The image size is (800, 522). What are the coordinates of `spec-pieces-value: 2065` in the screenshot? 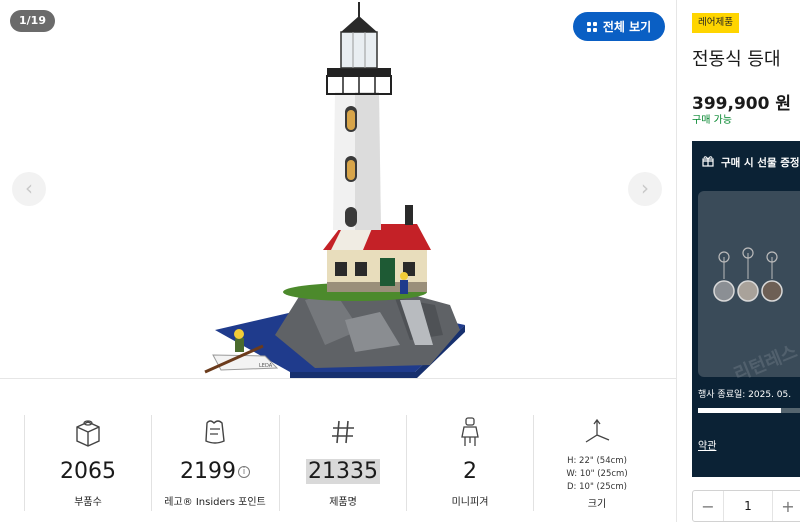 It's located at (88, 471).